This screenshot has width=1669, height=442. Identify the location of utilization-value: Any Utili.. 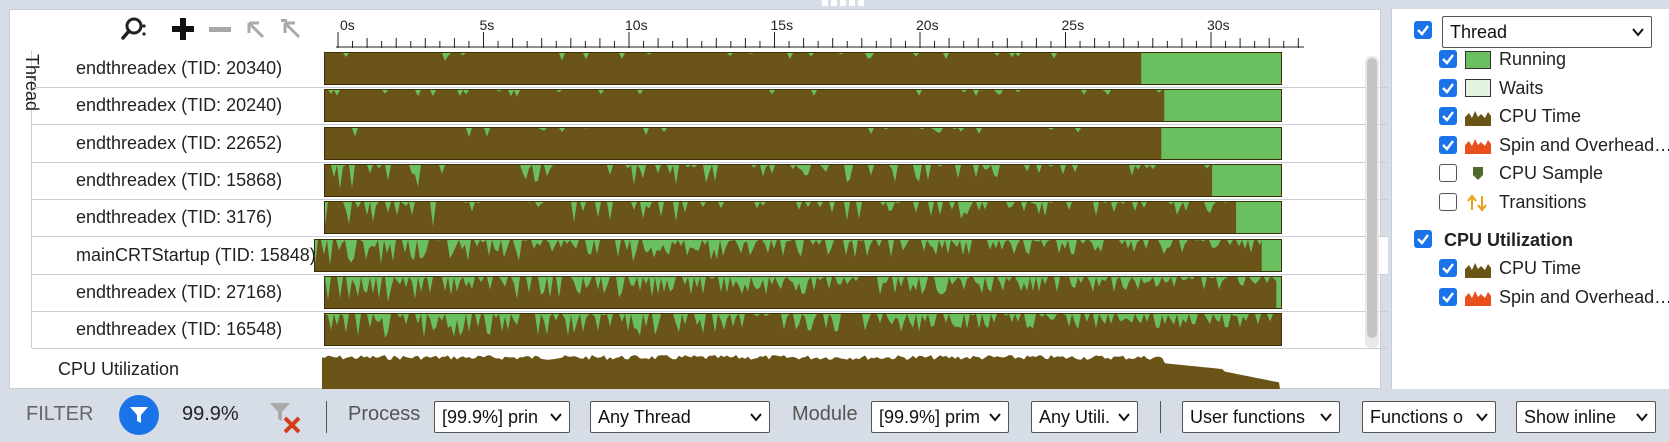
(1075, 417).